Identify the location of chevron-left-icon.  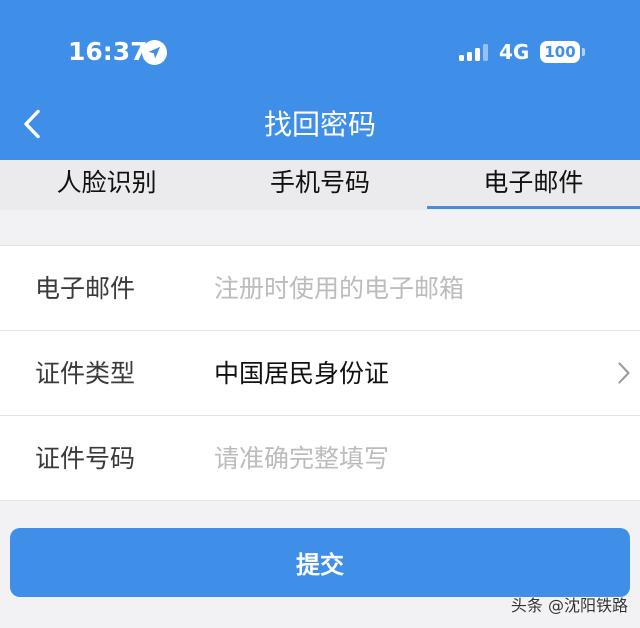
(32, 124).